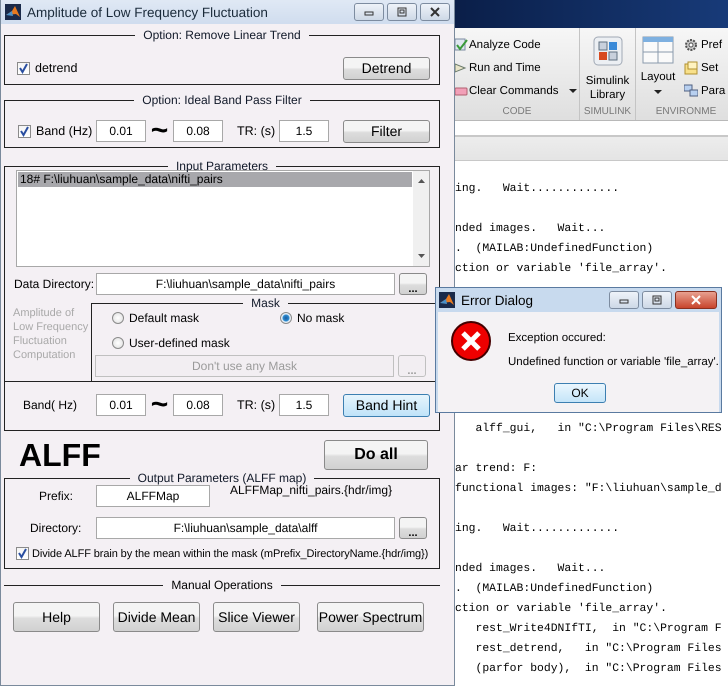 This screenshot has height=687, width=728. Describe the element at coordinates (658, 50) in the screenshot. I see `layout-icon` at that location.